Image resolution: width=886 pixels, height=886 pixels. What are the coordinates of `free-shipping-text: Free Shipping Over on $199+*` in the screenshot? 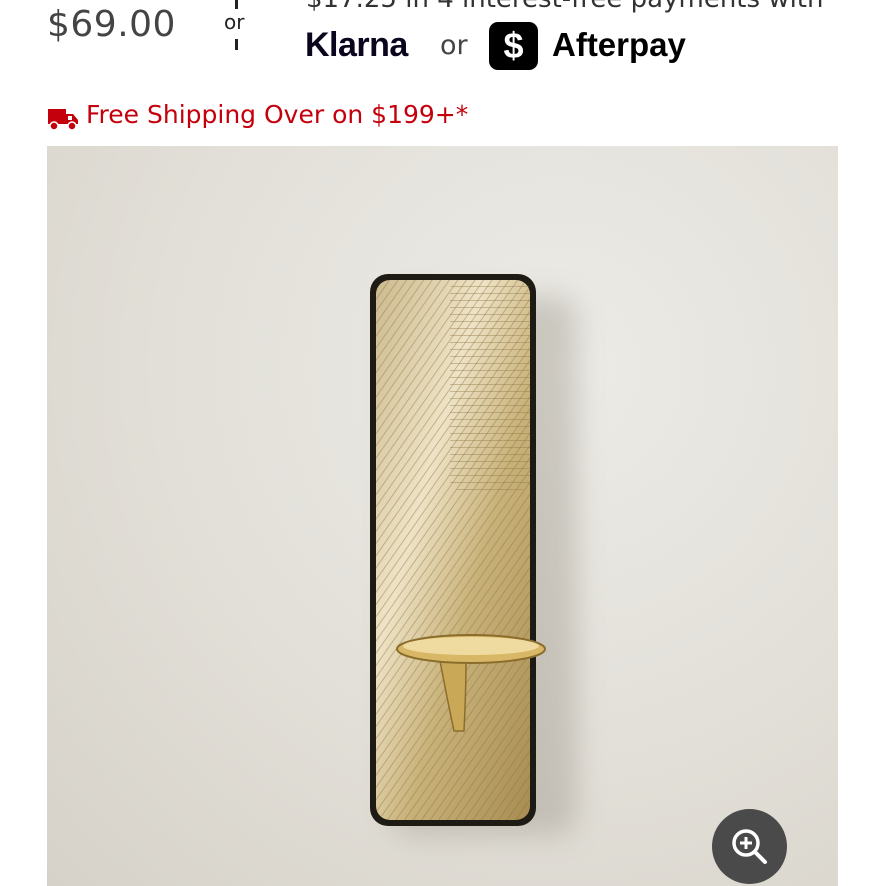 It's located at (277, 114).